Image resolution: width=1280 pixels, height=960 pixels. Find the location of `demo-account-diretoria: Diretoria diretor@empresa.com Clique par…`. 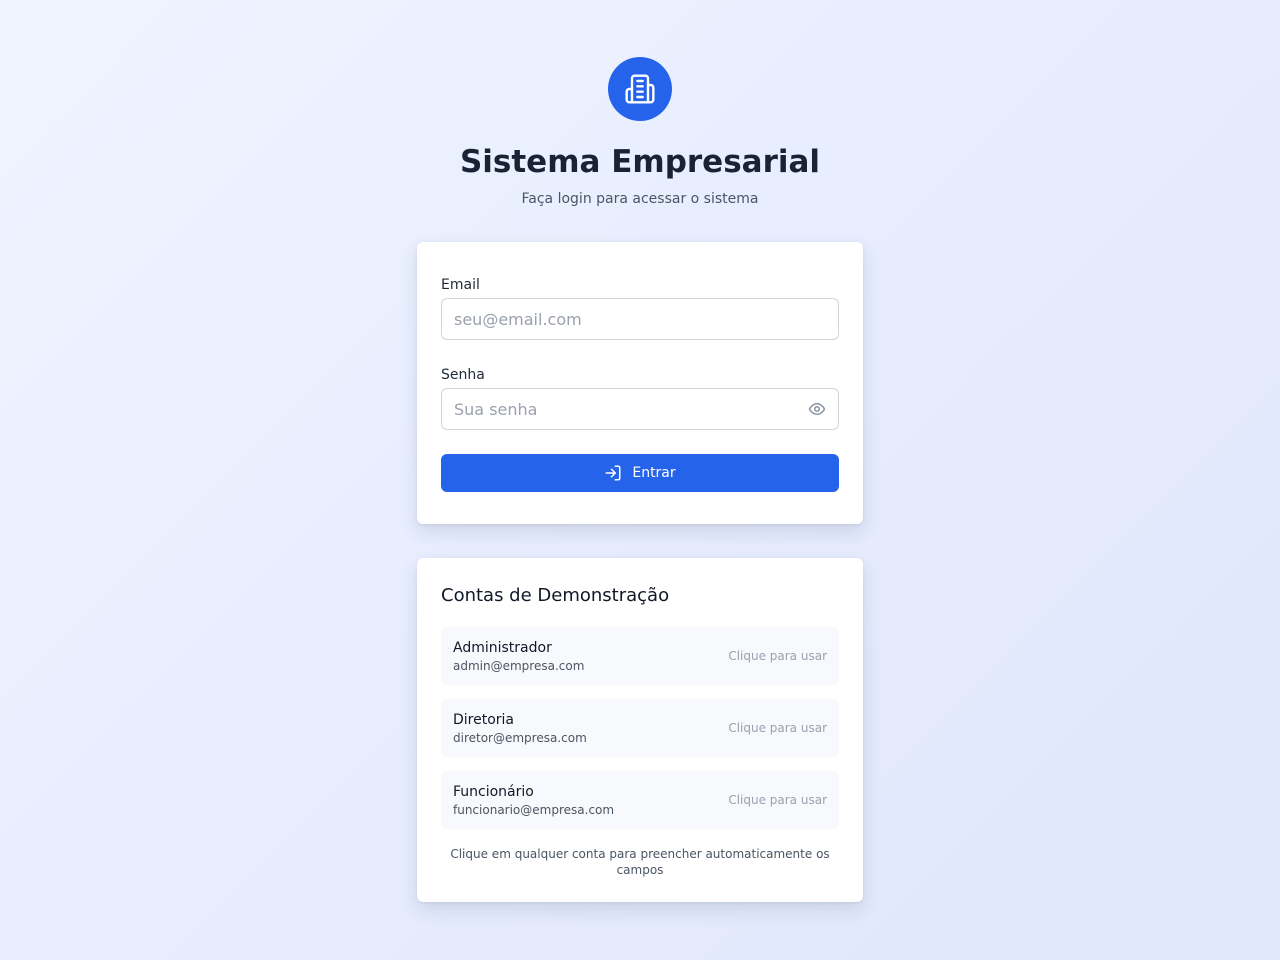

demo-account-diretoria: Diretoria diretor@empresa.com Clique par… is located at coordinates (640, 728).